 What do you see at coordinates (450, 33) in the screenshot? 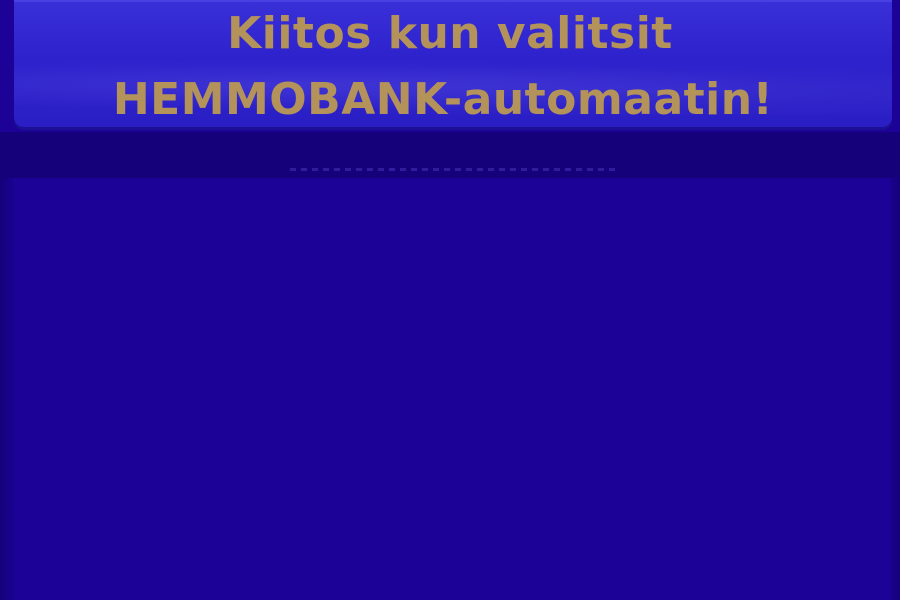
I see `welcome-title-line1: Kiitos kun valitsit` at bounding box center [450, 33].